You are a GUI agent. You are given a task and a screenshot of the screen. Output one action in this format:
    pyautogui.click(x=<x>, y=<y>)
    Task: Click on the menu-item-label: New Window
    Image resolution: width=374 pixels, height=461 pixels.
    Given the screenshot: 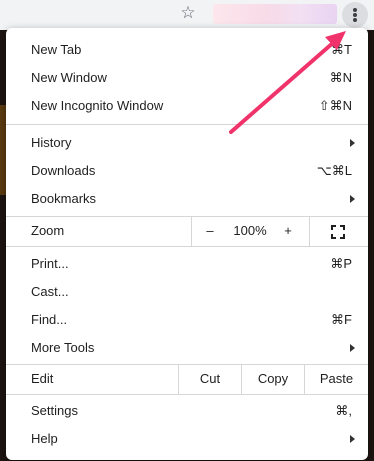 What is the action you would take?
    pyautogui.click(x=69, y=77)
    